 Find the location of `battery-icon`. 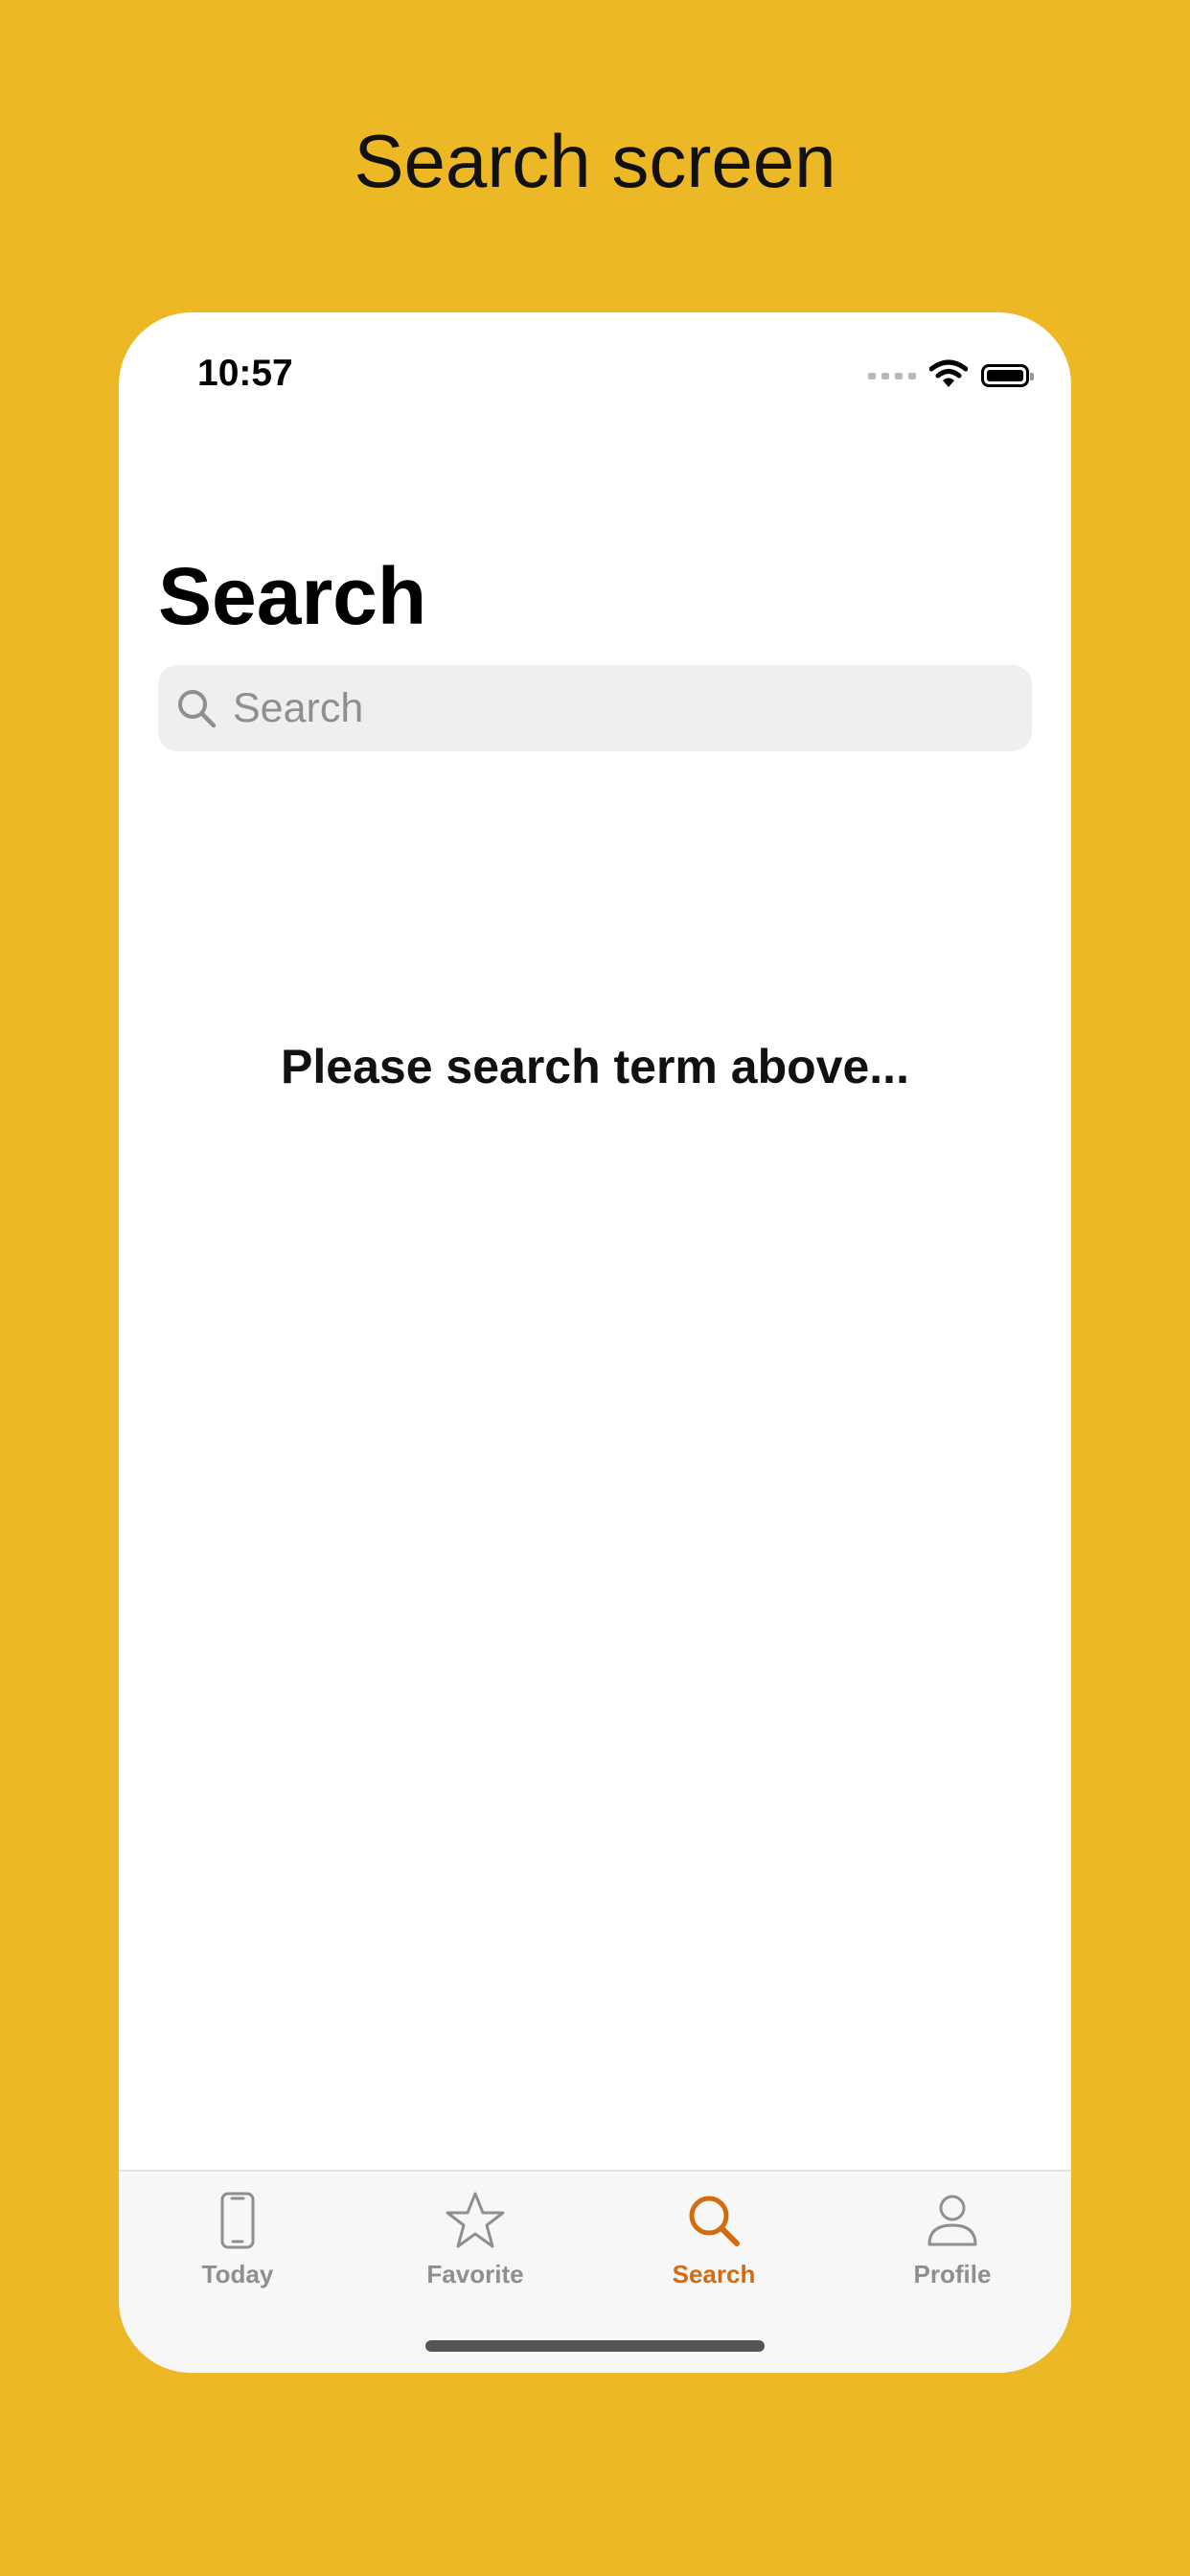

battery-icon is located at coordinates (1008, 375).